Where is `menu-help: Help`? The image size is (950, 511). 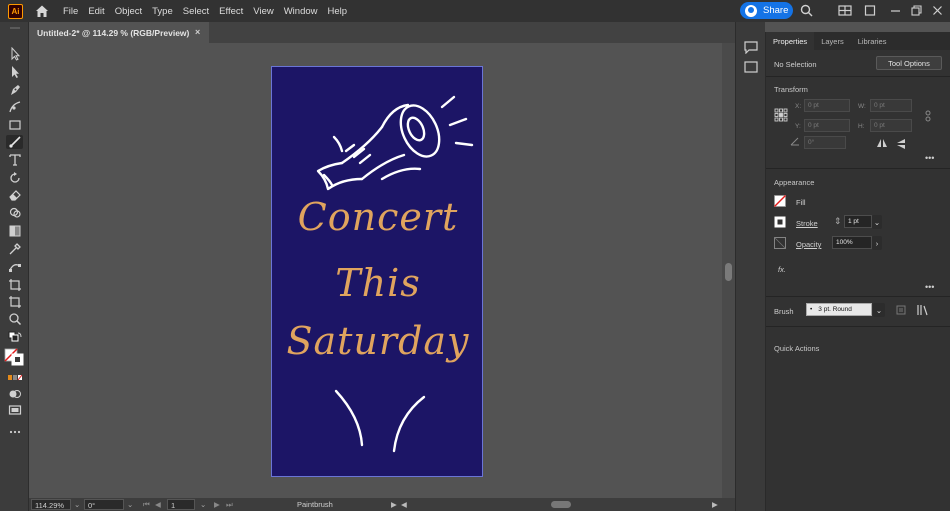
menu-help: Help is located at coordinates (338, 11).